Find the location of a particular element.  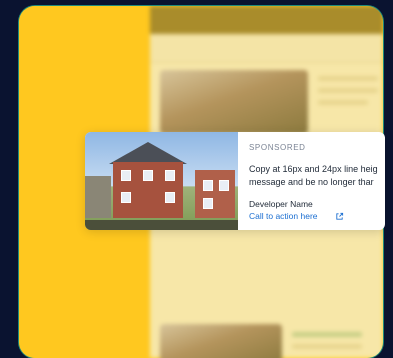

ad-house-image is located at coordinates (161, 181).